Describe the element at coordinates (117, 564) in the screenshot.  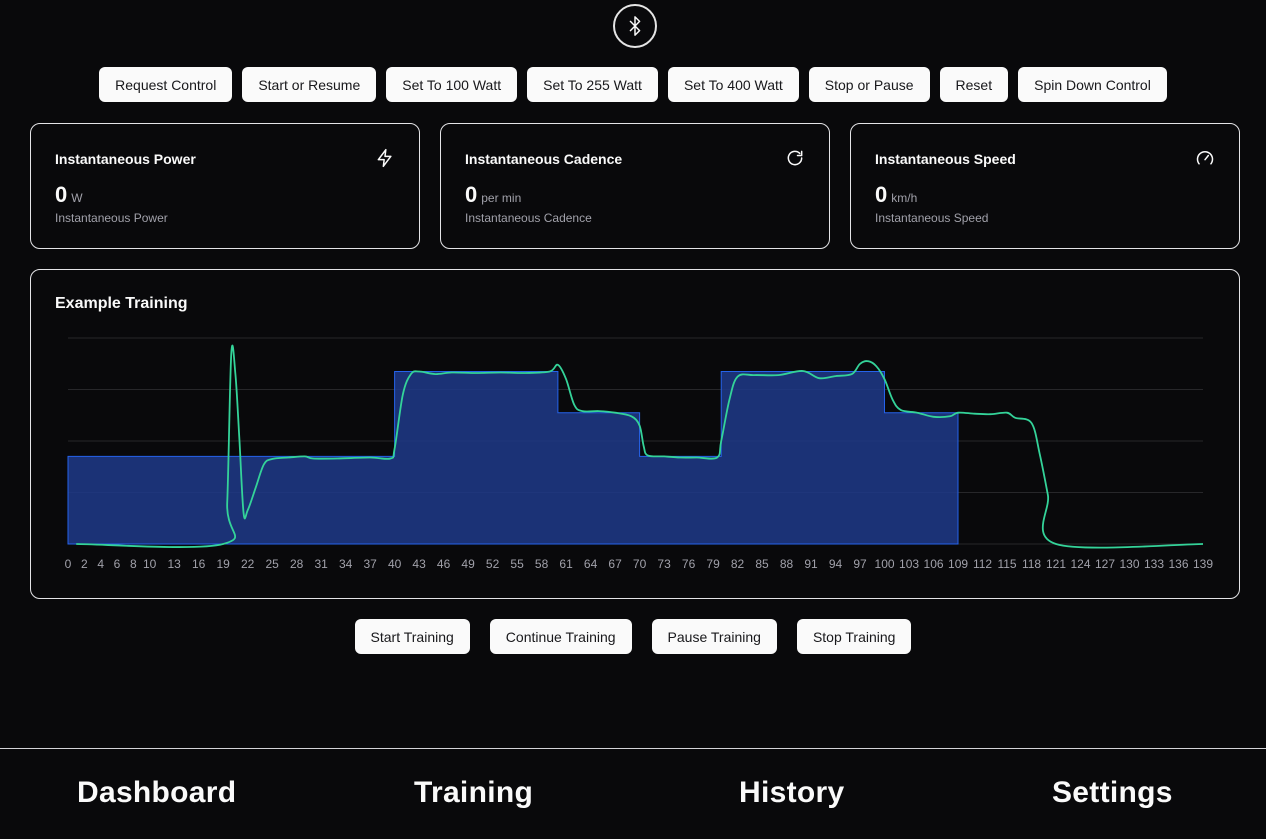
I see `x-tick-label: 6` at that location.